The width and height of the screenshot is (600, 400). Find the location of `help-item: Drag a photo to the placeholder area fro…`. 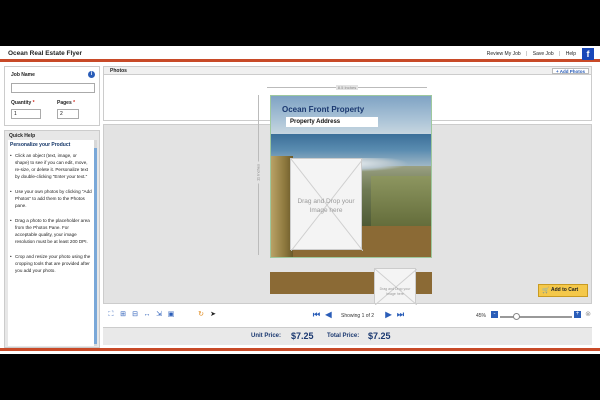

help-item: Drag a photo to the placeholder area fro… is located at coordinates (51, 231).